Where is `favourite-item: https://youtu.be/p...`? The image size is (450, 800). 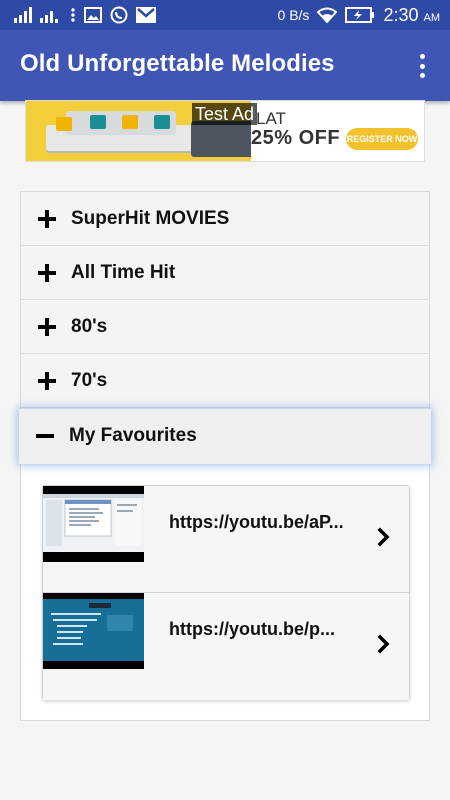 favourite-item: https://youtu.be/p... is located at coordinates (226, 646).